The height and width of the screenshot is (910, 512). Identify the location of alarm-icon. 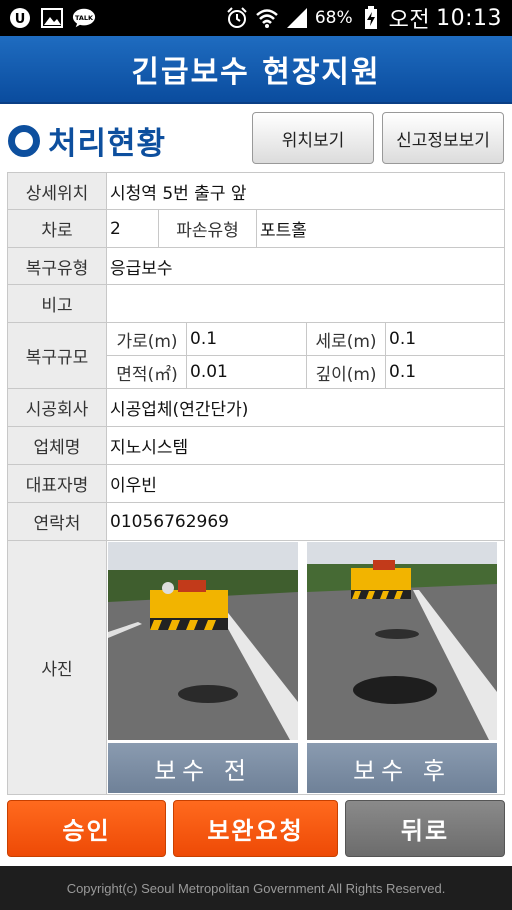
(237, 18).